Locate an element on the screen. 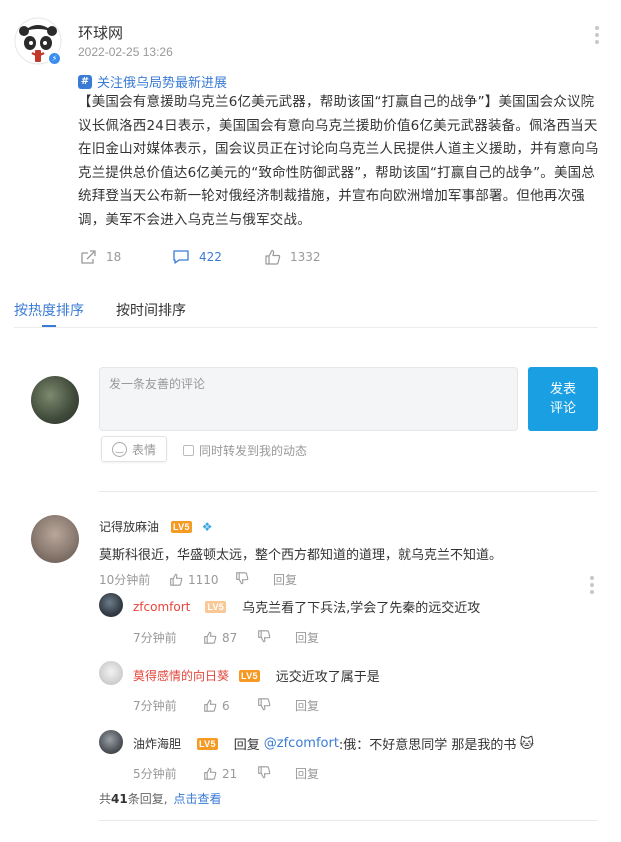  repost-option: 同时转发到我的动态 is located at coordinates (245, 450).